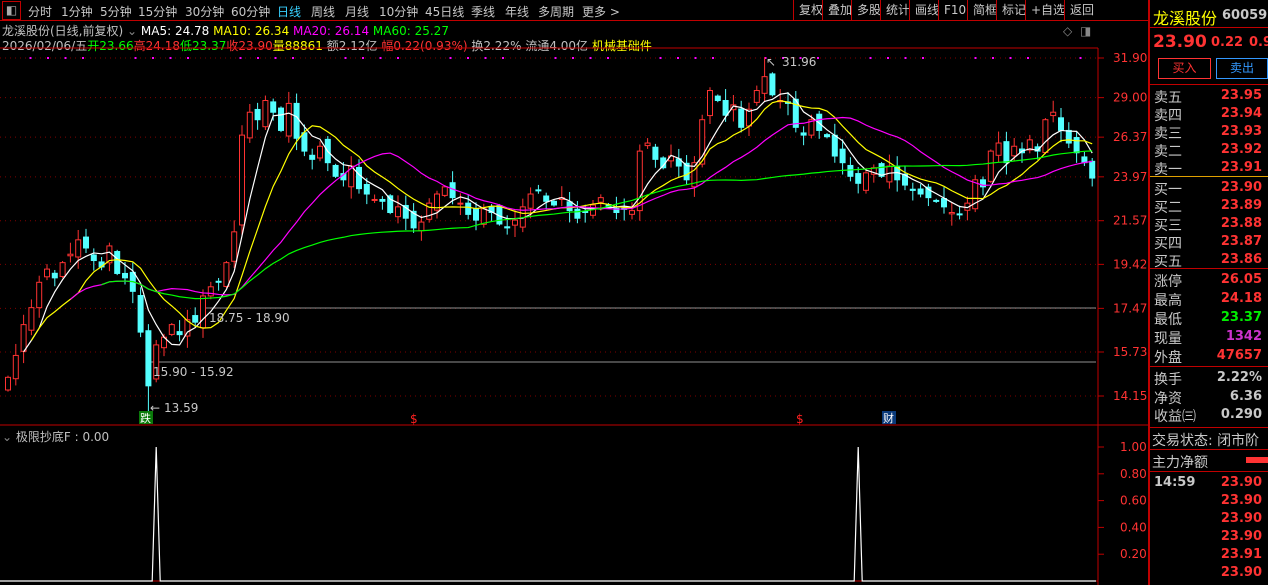 This screenshot has width=1268, height=585. I want to click on ask-row-label: 卖五, so click(1168, 98).